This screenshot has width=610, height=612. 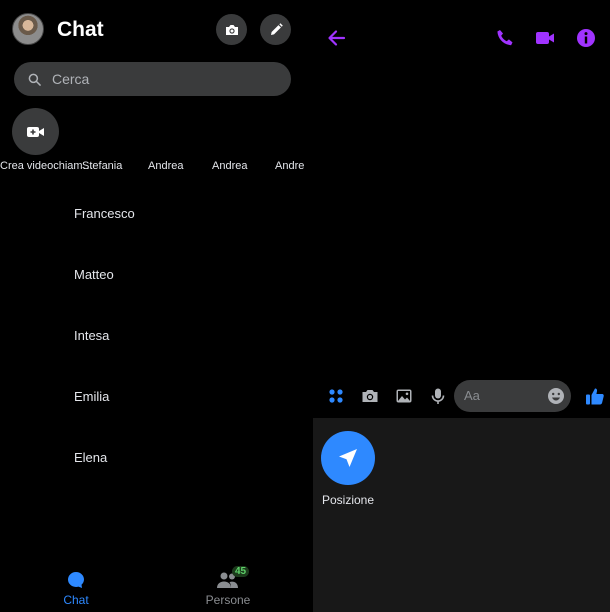 I want to click on message-input-box, so click(x=512, y=396).